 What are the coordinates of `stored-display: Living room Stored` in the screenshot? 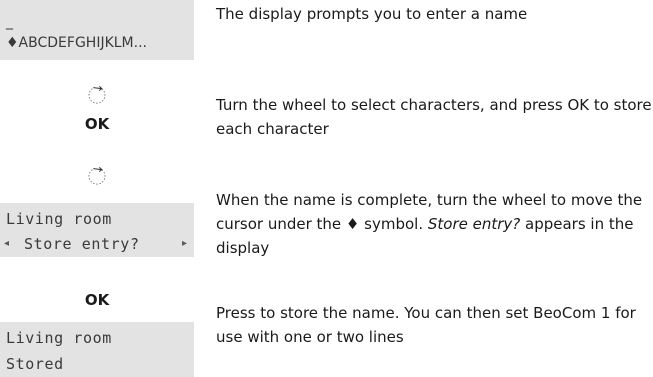 It's located at (97, 349).